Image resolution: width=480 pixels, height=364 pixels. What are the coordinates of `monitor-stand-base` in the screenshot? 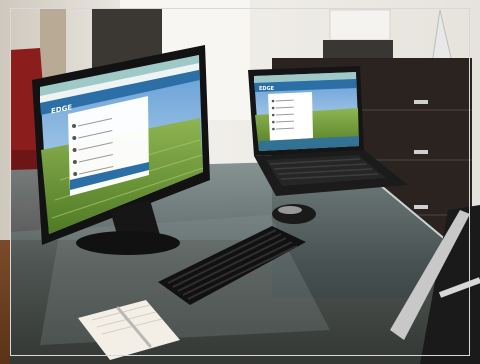 It's located at (128, 243).